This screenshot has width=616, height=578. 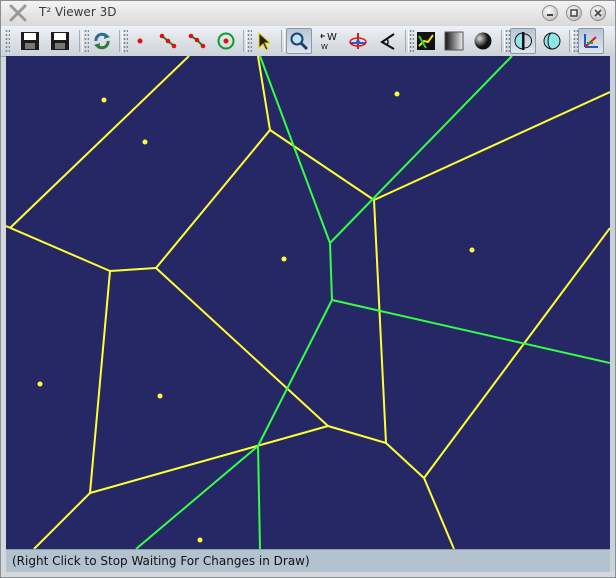 I want to click on save-button, so click(x=30, y=41).